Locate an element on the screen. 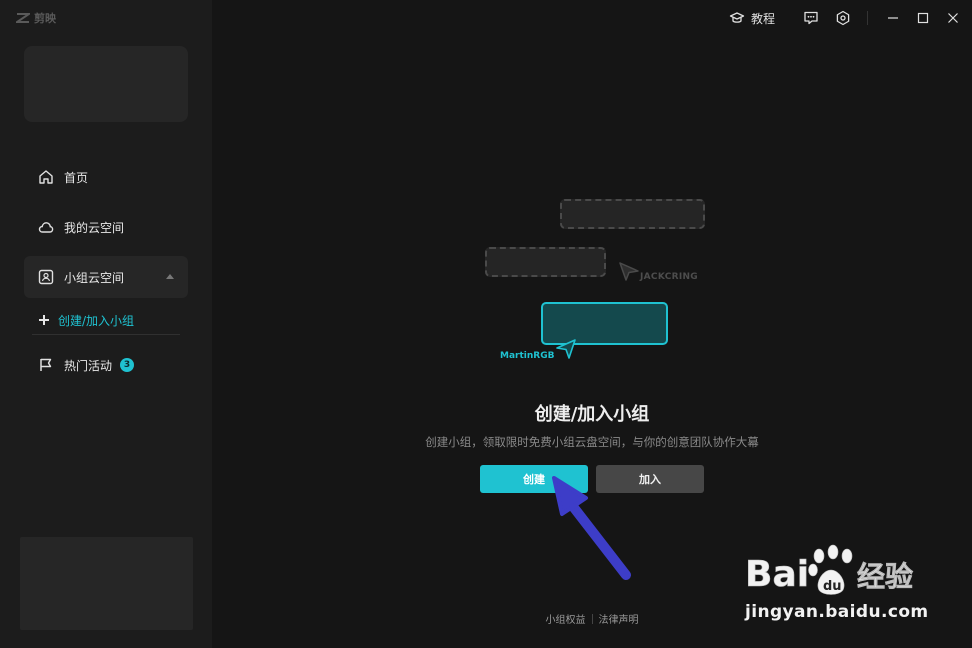 The width and height of the screenshot is (972, 648). bottom-promo-card is located at coordinates (106, 583).